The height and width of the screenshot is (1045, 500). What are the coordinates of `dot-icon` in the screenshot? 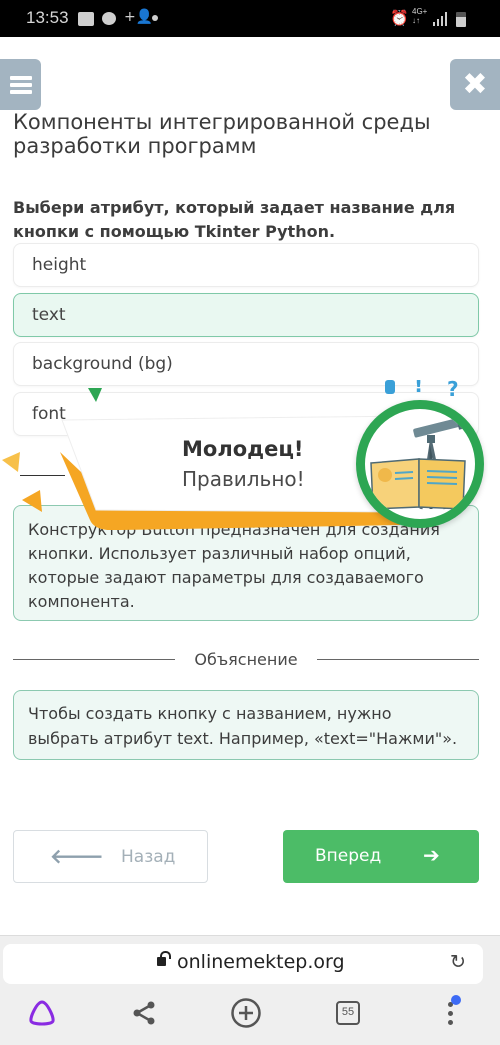 It's located at (155, 18).